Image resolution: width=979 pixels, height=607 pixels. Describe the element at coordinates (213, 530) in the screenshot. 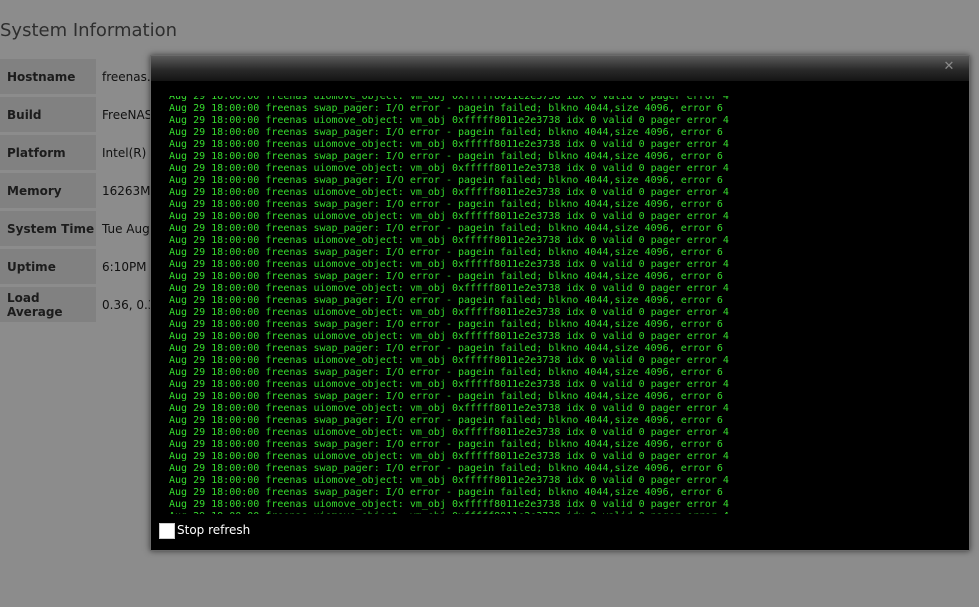

I see `stop-refresh-label: Stop refresh` at that location.